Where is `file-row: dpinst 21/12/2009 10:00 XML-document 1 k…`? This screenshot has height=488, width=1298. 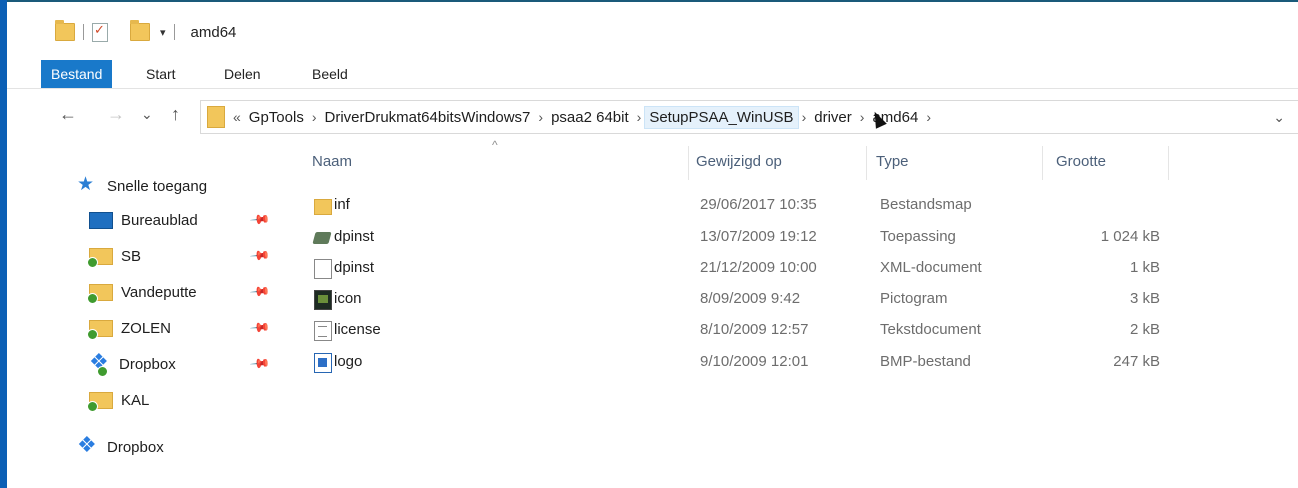 file-row: dpinst 21/12/2009 10:00 XML-document 1 k… is located at coordinates (742, 268).